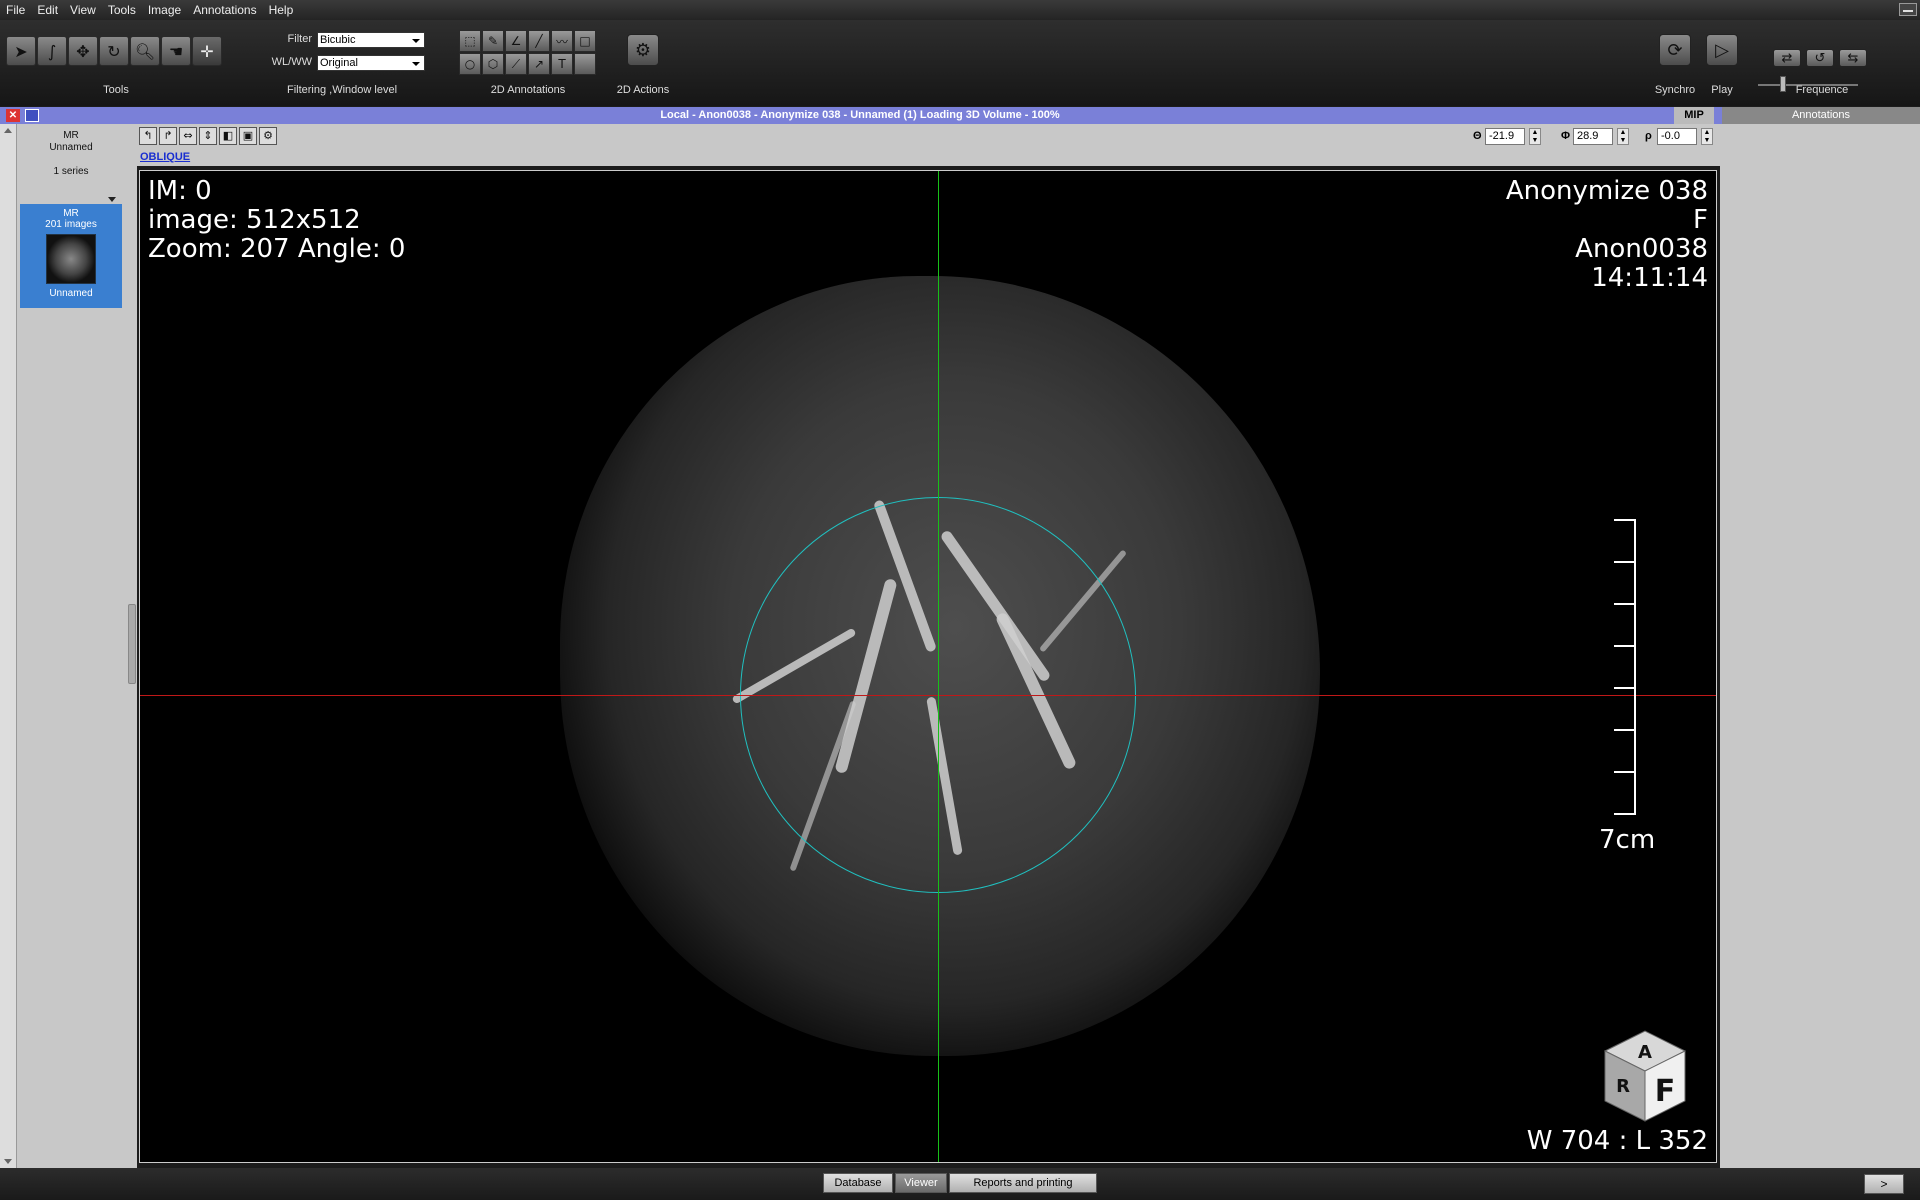  I want to click on menu-edit: Edit, so click(47, 10).